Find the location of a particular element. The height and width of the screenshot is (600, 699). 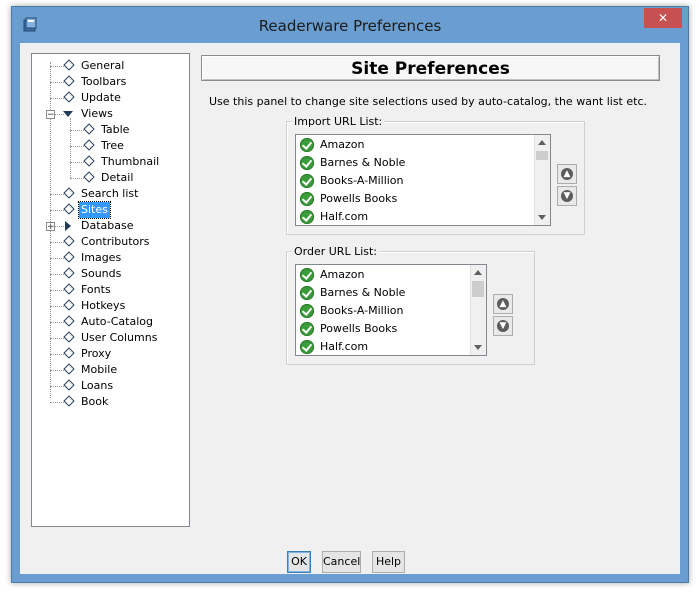

tree-item-auto-catalog: Auto-Catalog is located at coordinates (109, 322).